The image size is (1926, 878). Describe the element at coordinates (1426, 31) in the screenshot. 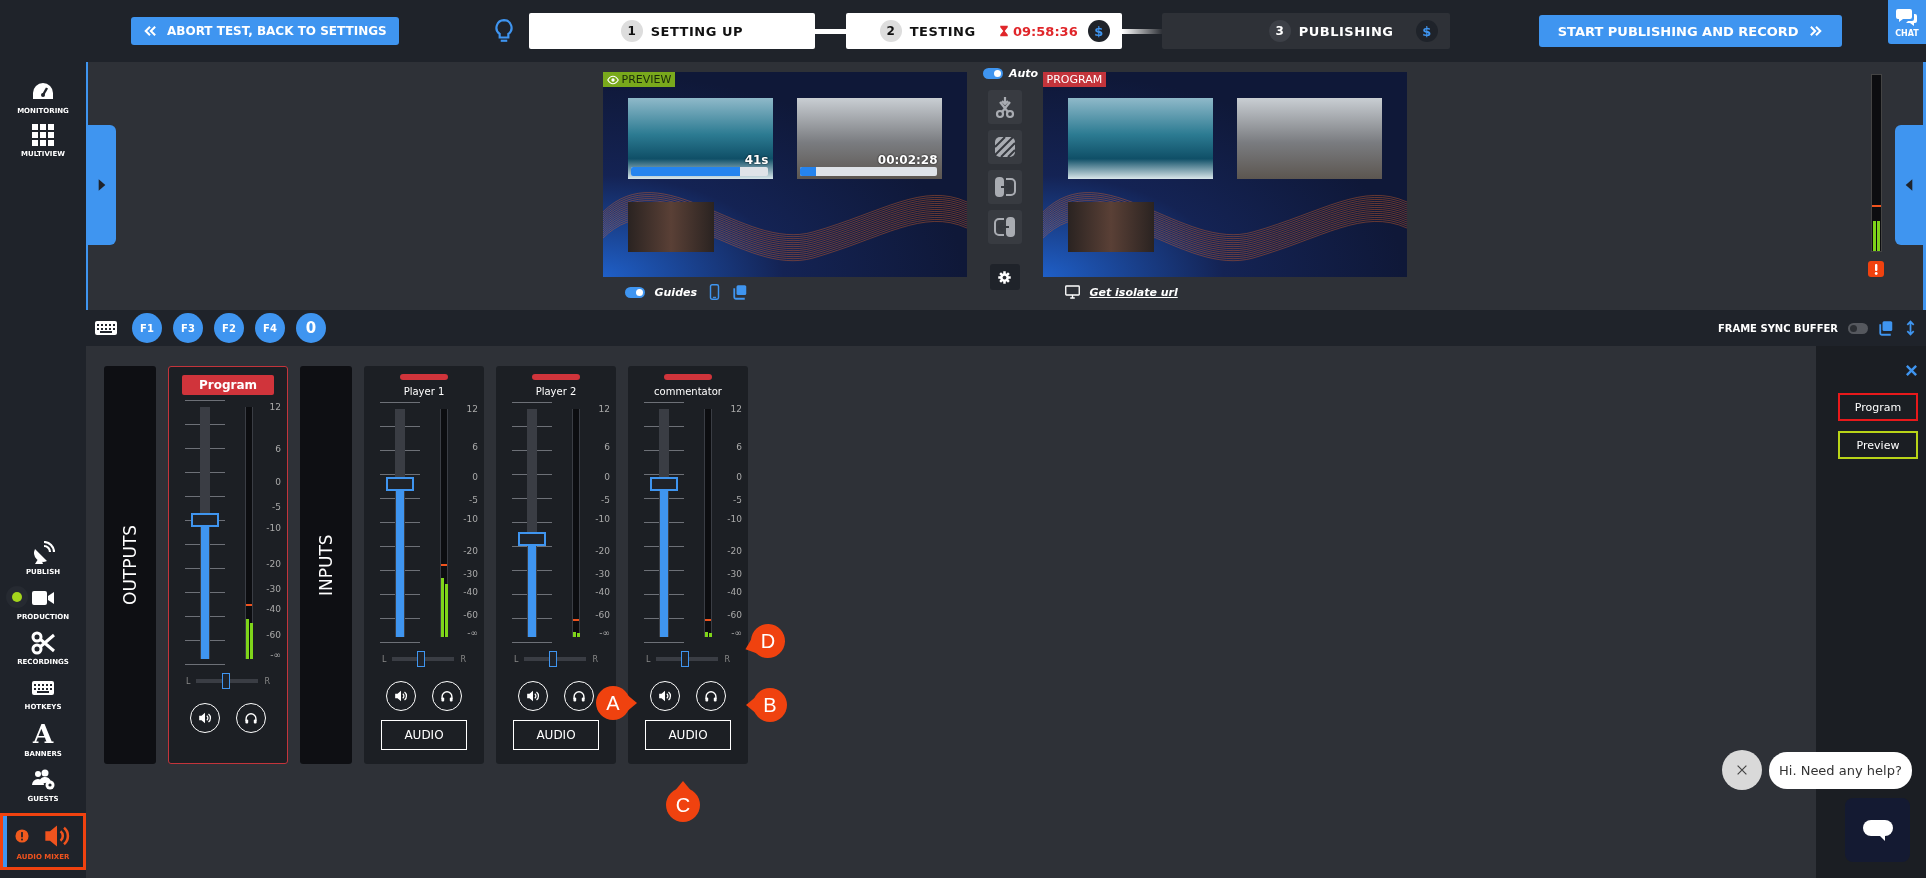

I see `price-badge: $` at that location.